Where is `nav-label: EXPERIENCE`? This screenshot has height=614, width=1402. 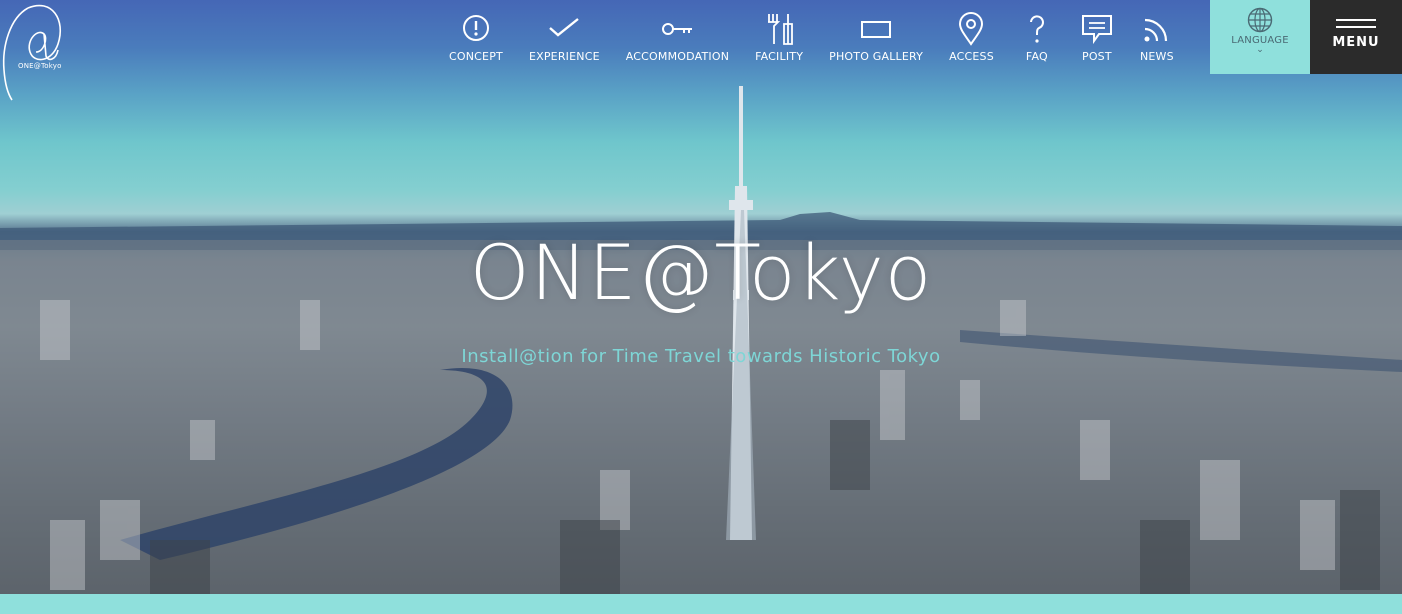 nav-label: EXPERIENCE is located at coordinates (564, 56).